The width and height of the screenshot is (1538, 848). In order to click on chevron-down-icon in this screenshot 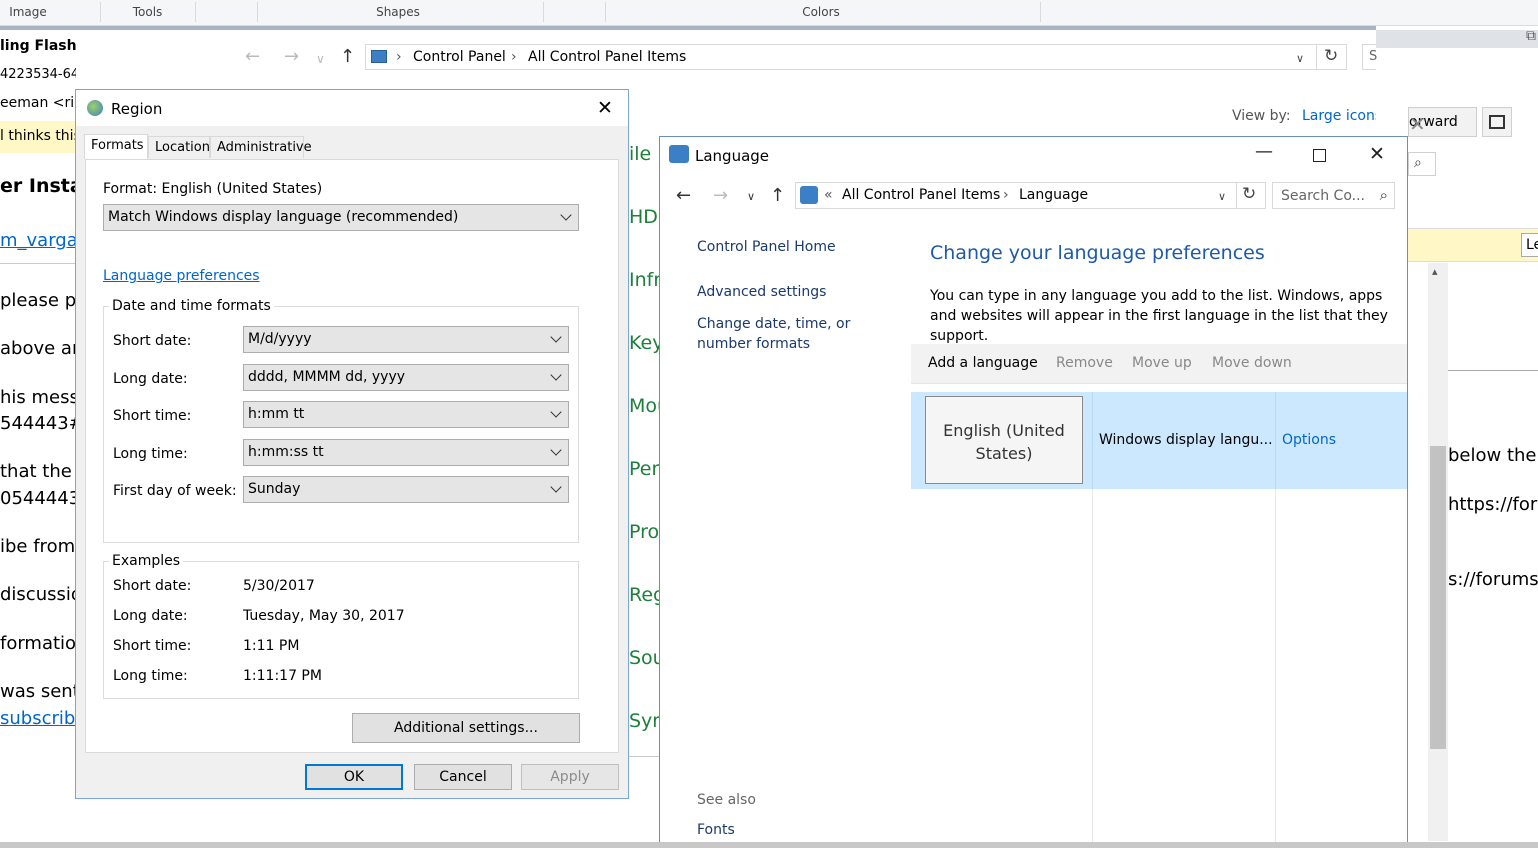, I will do `click(566, 215)`.